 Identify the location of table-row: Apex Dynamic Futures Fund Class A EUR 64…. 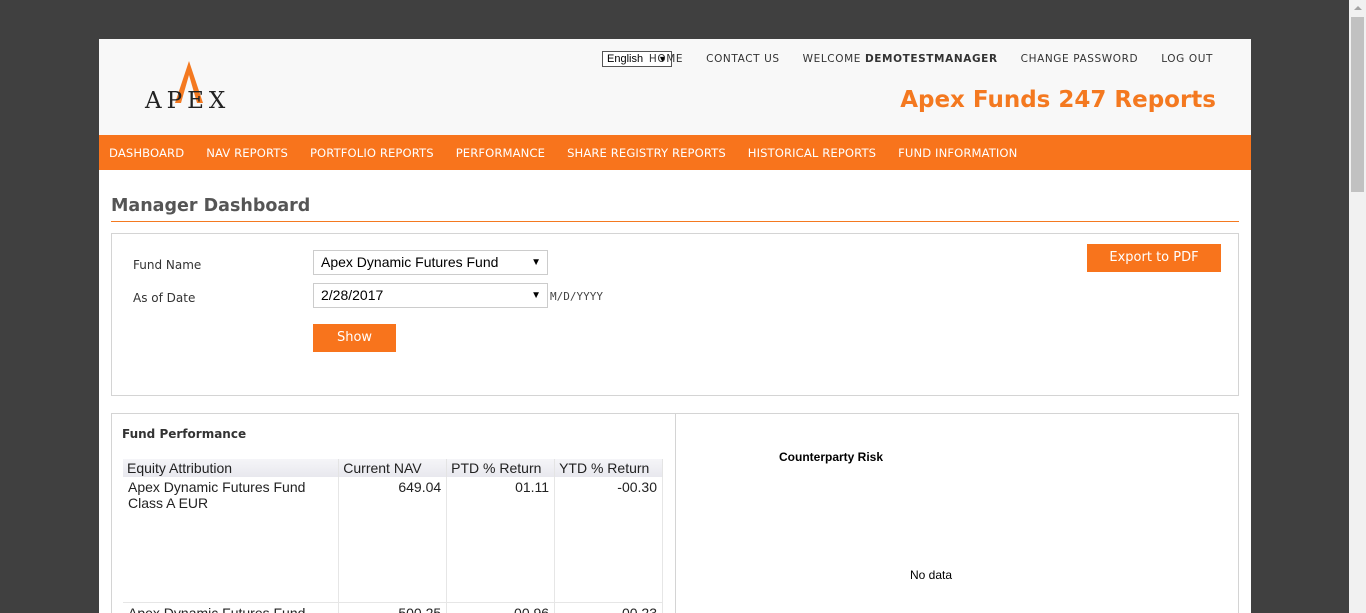
(393, 539).